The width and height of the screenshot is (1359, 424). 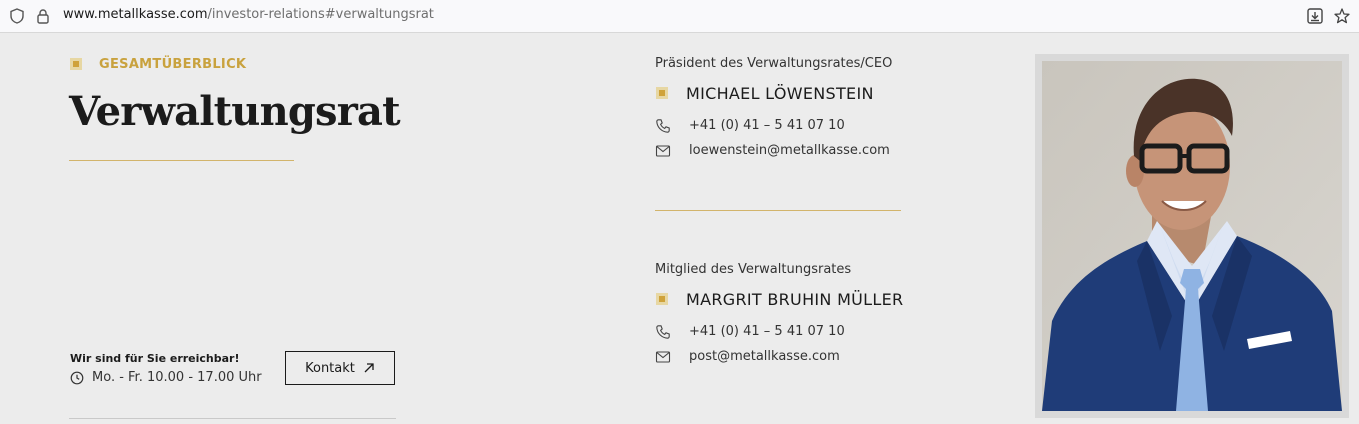 What do you see at coordinates (235, 111) in the screenshot?
I see `page-title: Verwaltungsrat` at bounding box center [235, 111].